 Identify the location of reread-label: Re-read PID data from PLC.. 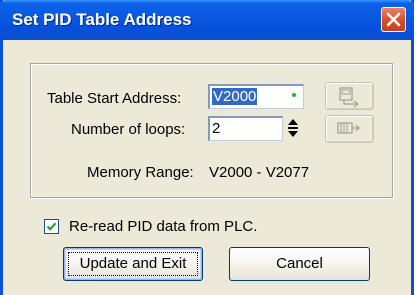
(163, 226).